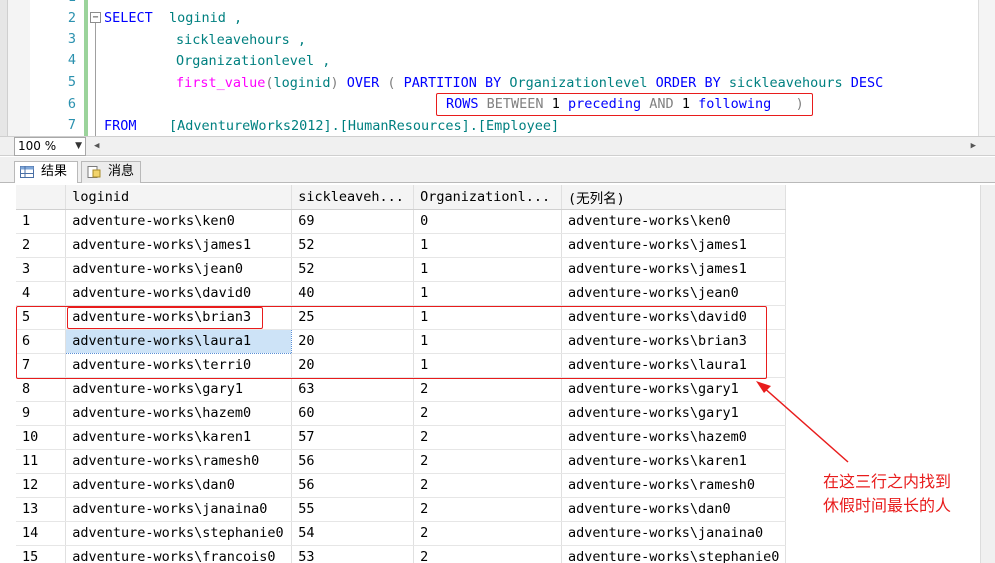  I want to click on row-number: 14, so click(41, 533).